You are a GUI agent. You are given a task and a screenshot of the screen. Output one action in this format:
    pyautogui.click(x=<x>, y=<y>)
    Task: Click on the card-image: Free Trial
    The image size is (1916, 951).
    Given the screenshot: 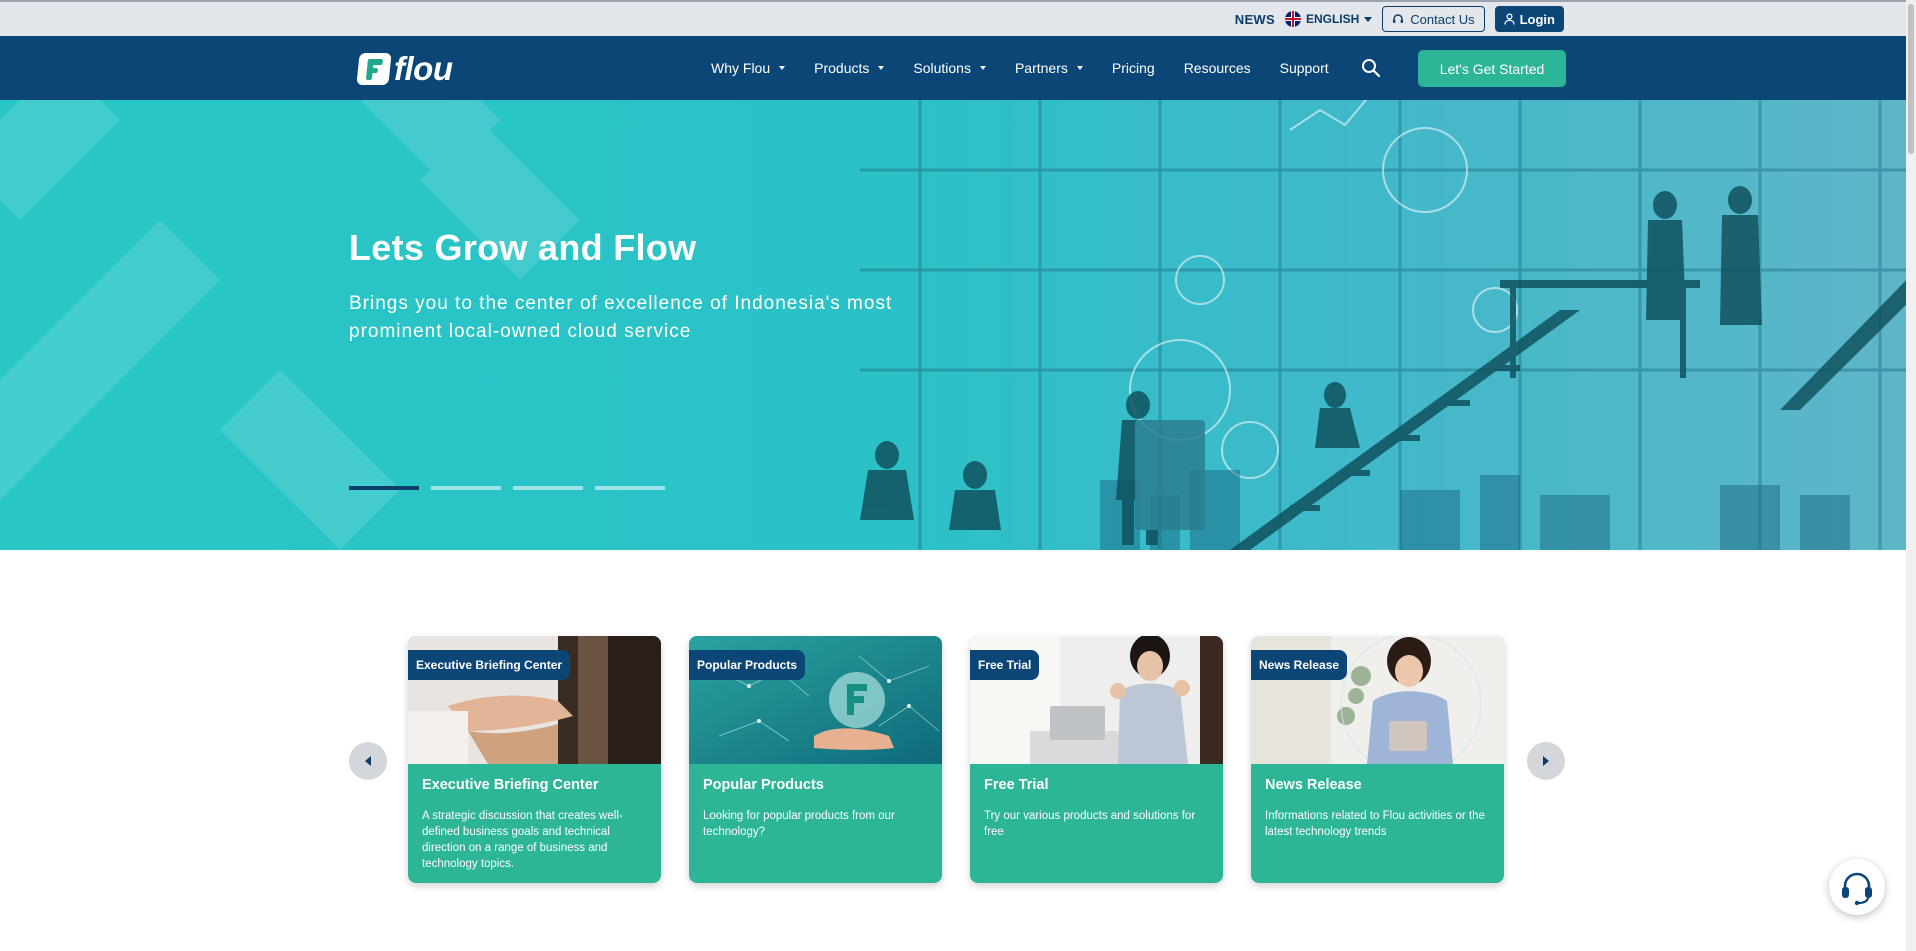 What is the action you would take?
    pyautogui.click(x=1096, y=700)
    